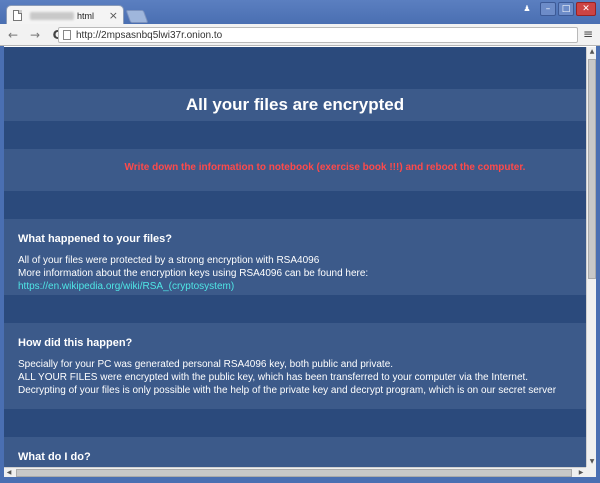  Describe the element at coordinates (588, 34) in the screenshot. I see `menu-icon: ≡` at that location.